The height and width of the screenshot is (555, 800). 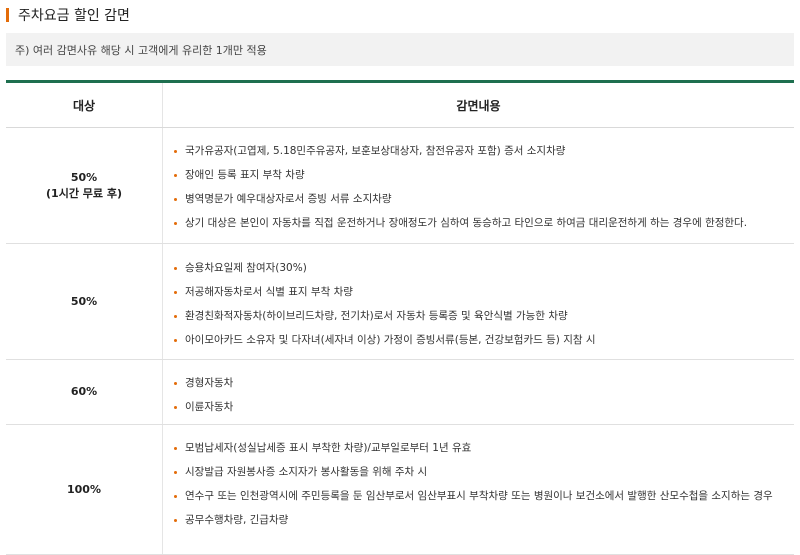 I want to click on items-cell: 경형자동차 이륜자동차, so click(x=478, y=392).